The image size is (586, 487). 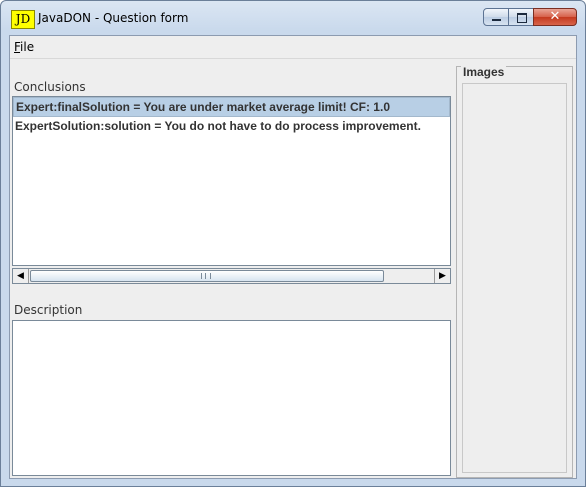 I want to click on menu-bar: File, so click(x=293, y=47).